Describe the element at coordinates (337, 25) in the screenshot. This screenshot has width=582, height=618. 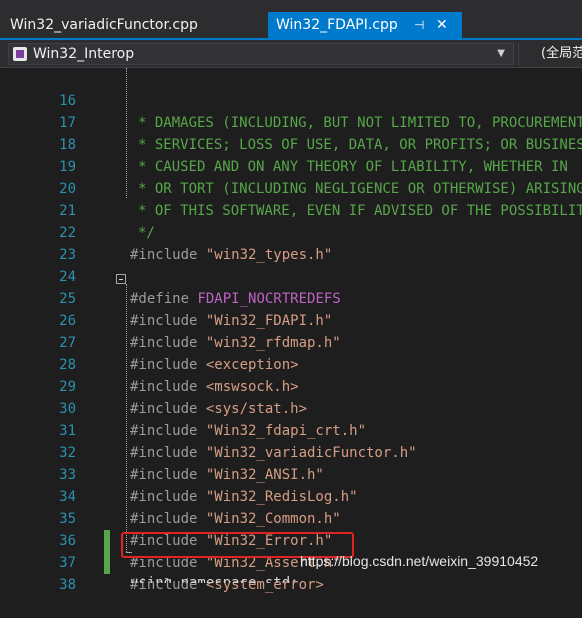
I see `tab-label: Win32_FDAPI.cpp` at that location.